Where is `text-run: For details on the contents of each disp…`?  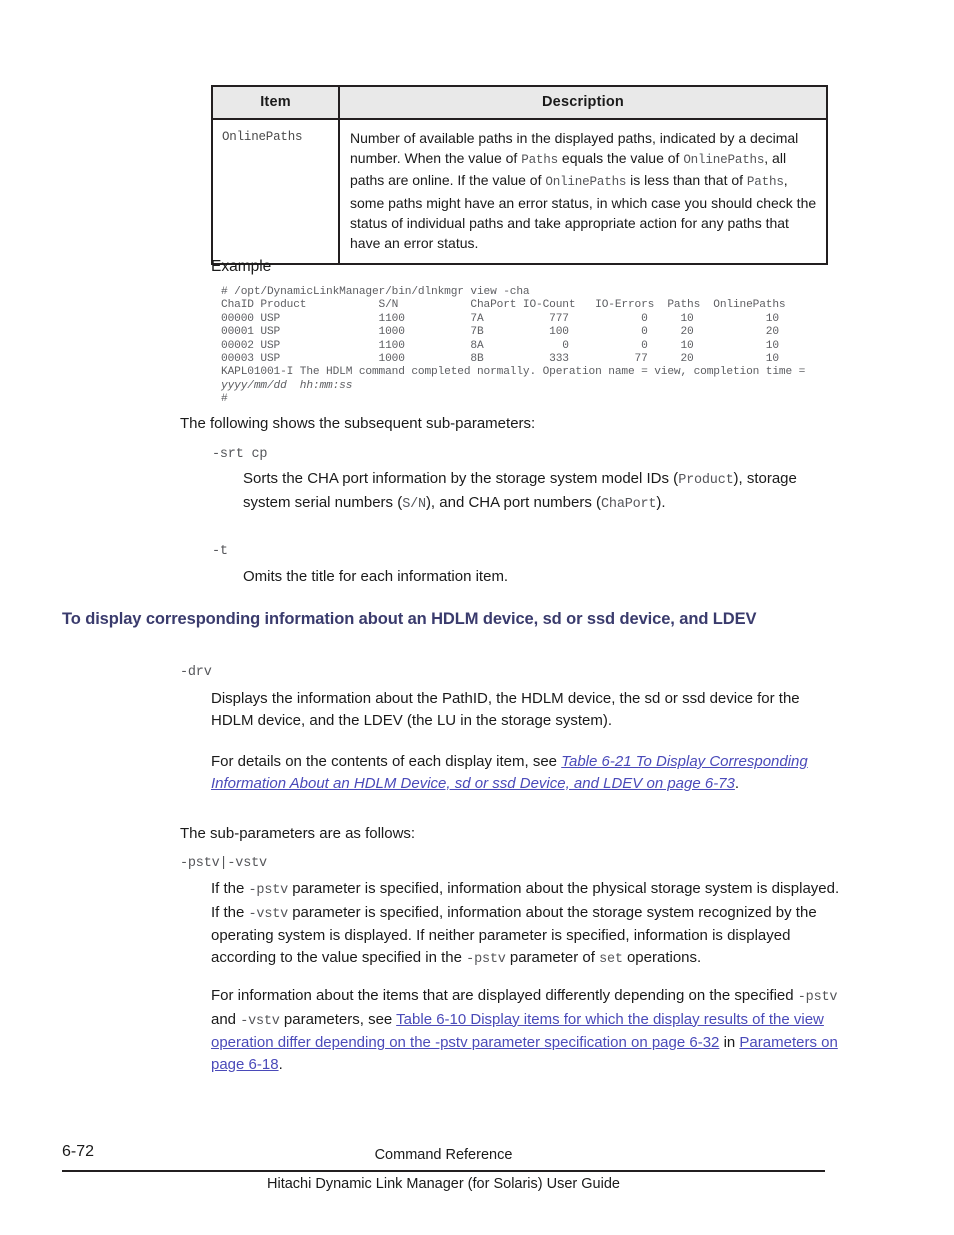
text-run: For details on the contents of each disp… is located at coordinates (386, 761).